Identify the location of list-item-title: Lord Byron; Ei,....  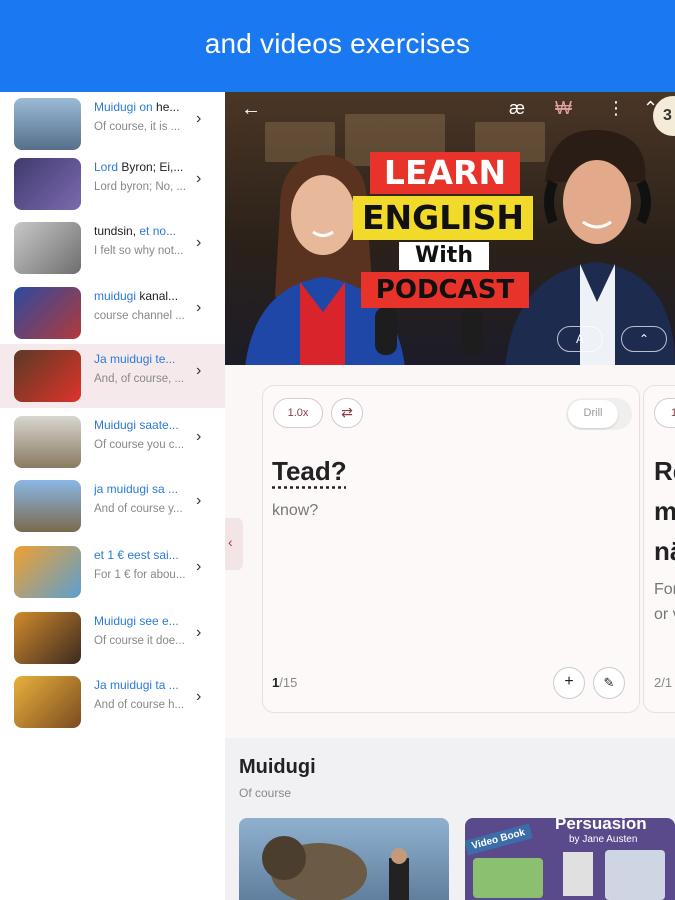
(142, 167).